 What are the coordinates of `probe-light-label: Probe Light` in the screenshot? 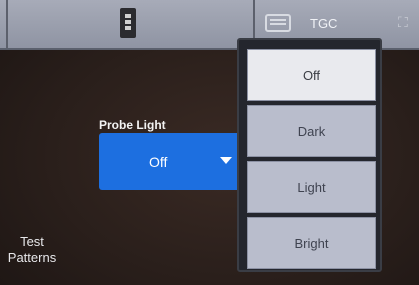 It's located at (132, 125).